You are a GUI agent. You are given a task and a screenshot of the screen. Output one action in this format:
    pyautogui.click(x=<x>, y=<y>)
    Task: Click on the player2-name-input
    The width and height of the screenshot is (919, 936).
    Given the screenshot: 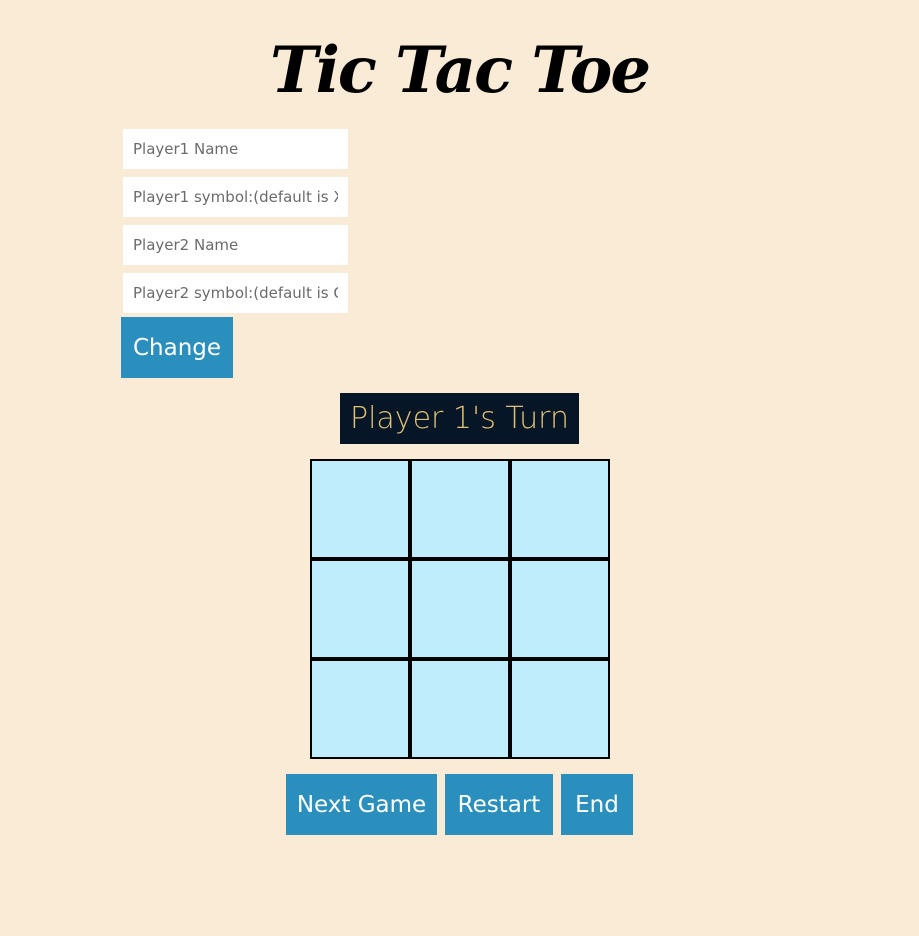 What is the action you would take?
    pyautogui.click(x=235, y=245)
    